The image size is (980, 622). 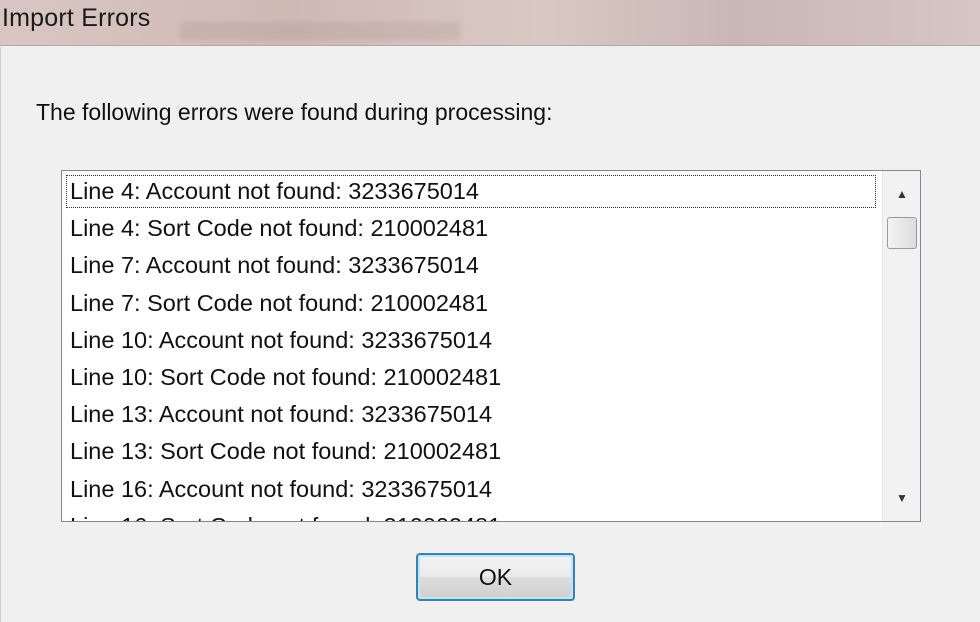 What do you see at coordinates (471, 228) in the screenshot?
I see `list-item: Line 4: Sort Code not found: 210002481` at bounding box center [471, 228].